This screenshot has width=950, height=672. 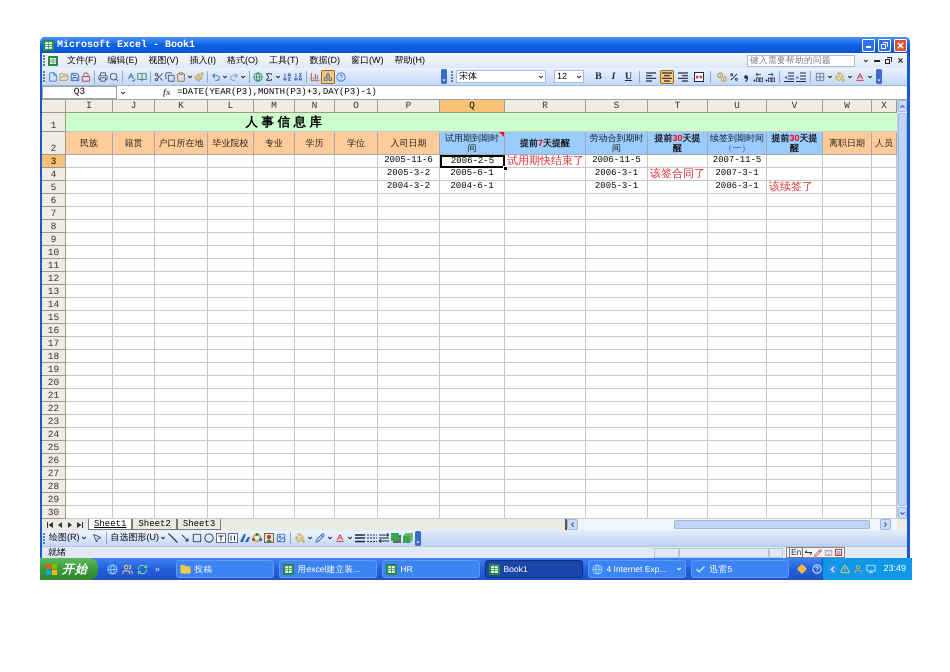 I want to click on column-header: K, so click(x=181, y=106).